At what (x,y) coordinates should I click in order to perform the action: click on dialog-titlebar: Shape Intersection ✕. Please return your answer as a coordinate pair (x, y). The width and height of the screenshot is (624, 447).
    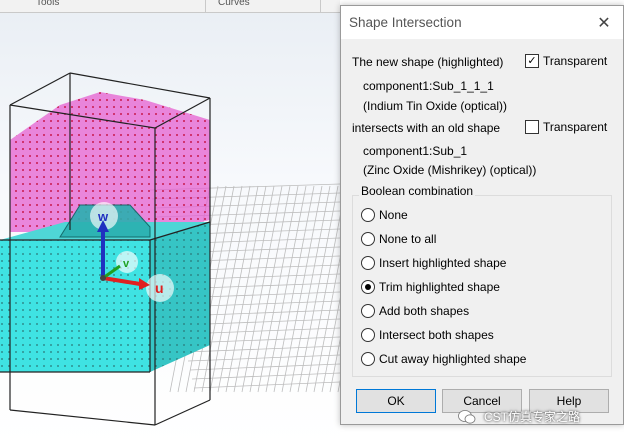
    Looking at the image, I should click on (482, 22).